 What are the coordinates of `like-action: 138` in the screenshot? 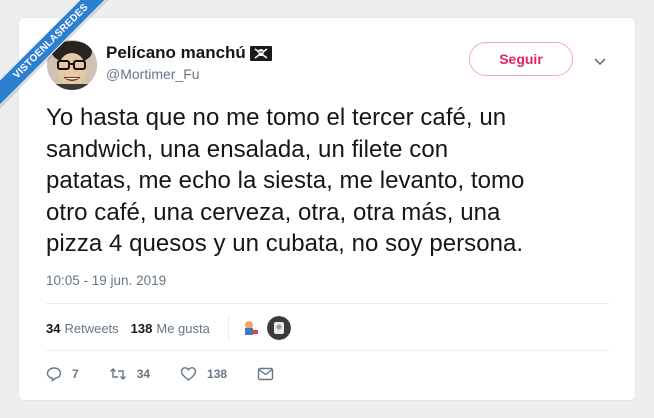 It's located at (203, 374).